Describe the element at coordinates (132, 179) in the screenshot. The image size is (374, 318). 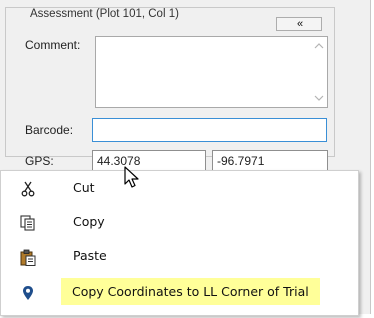
I see `mouse-cursor-icon` at that location.